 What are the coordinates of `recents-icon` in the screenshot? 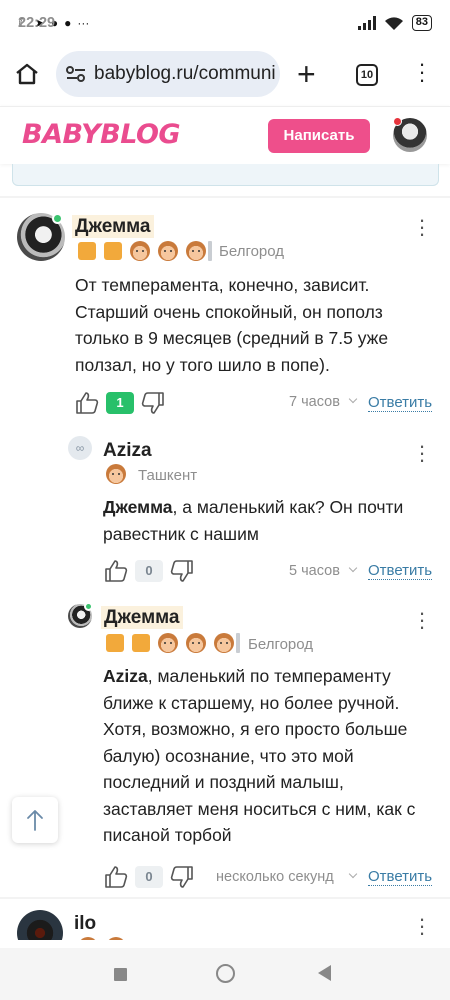 It's located at (120, 974).